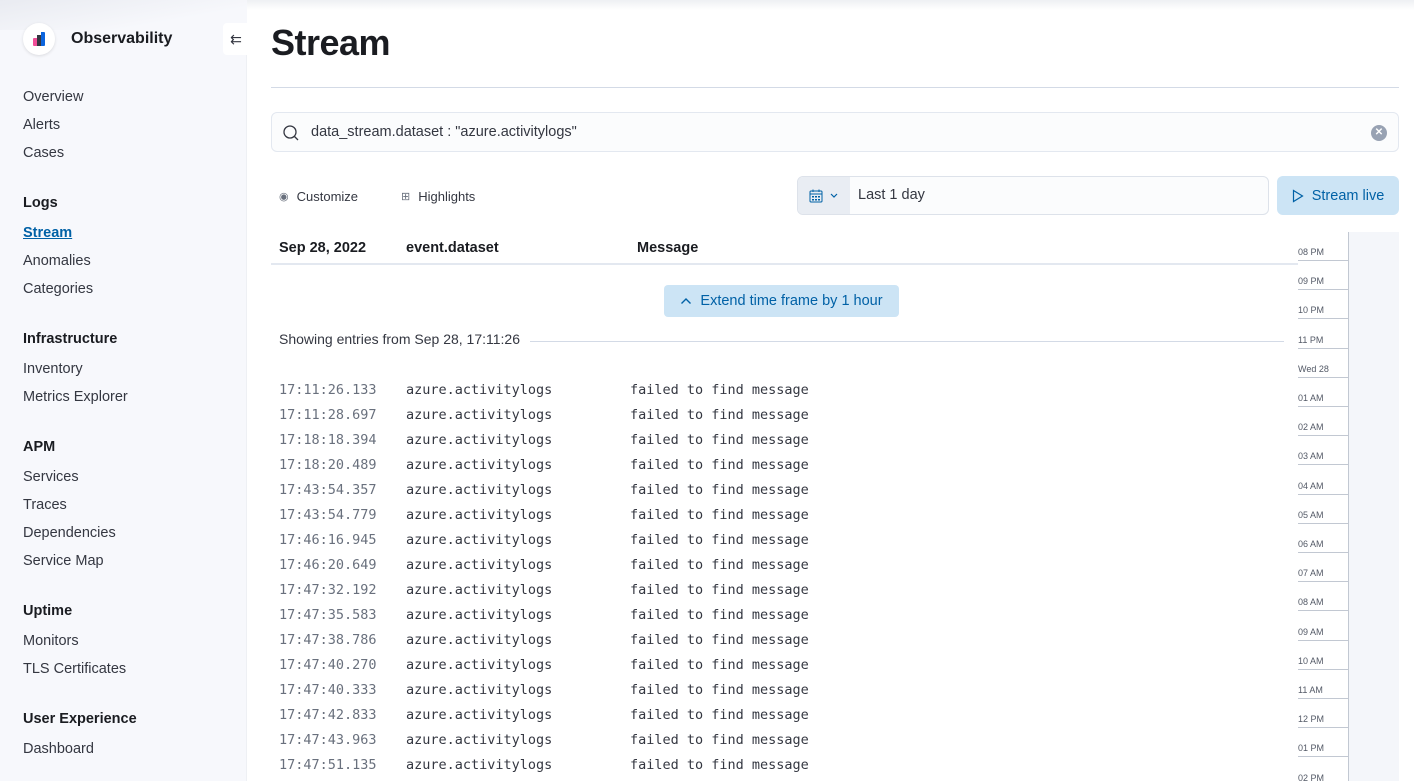 This screenshot has width=1414, height=781. What do you see at coordinates (328, 565) in the screenshot?
I see `log-timestamp: 17:46:20.649` at bounding box center [328, 565].